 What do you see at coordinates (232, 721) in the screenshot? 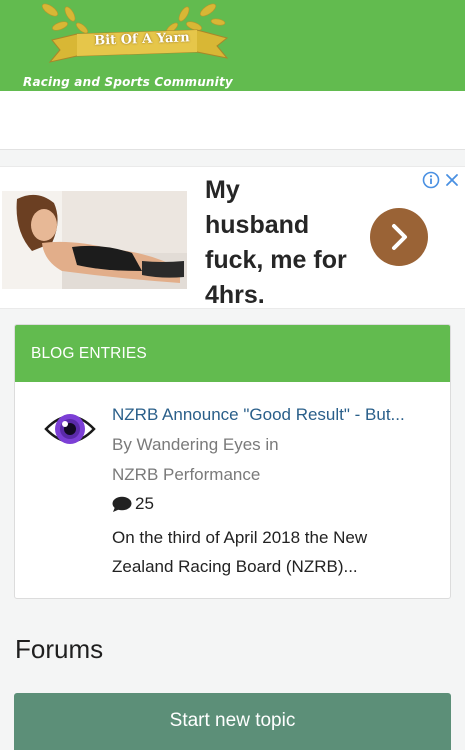
I see `start-new-topic-button: Start new topic` at bounding box center [232, 721].